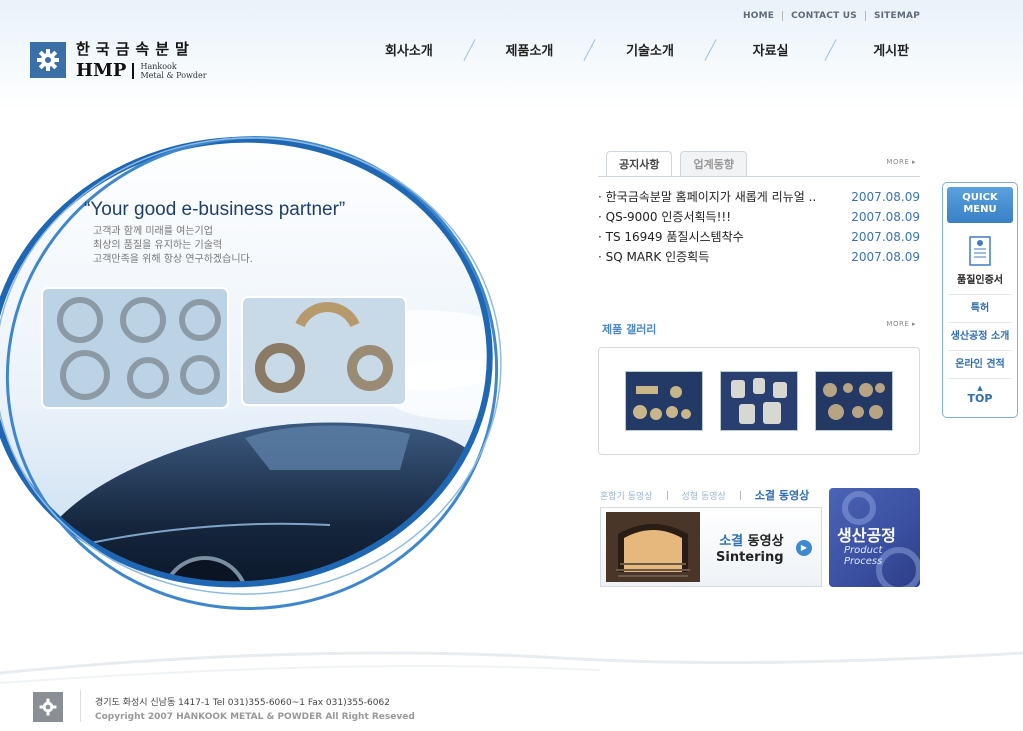 The width and height of the screenshot is (1023, 731). Describe the element at coordinates (711, 547) in the screenshot. I see `video-box: 소결 동영상 Sintering ▶` at that location.